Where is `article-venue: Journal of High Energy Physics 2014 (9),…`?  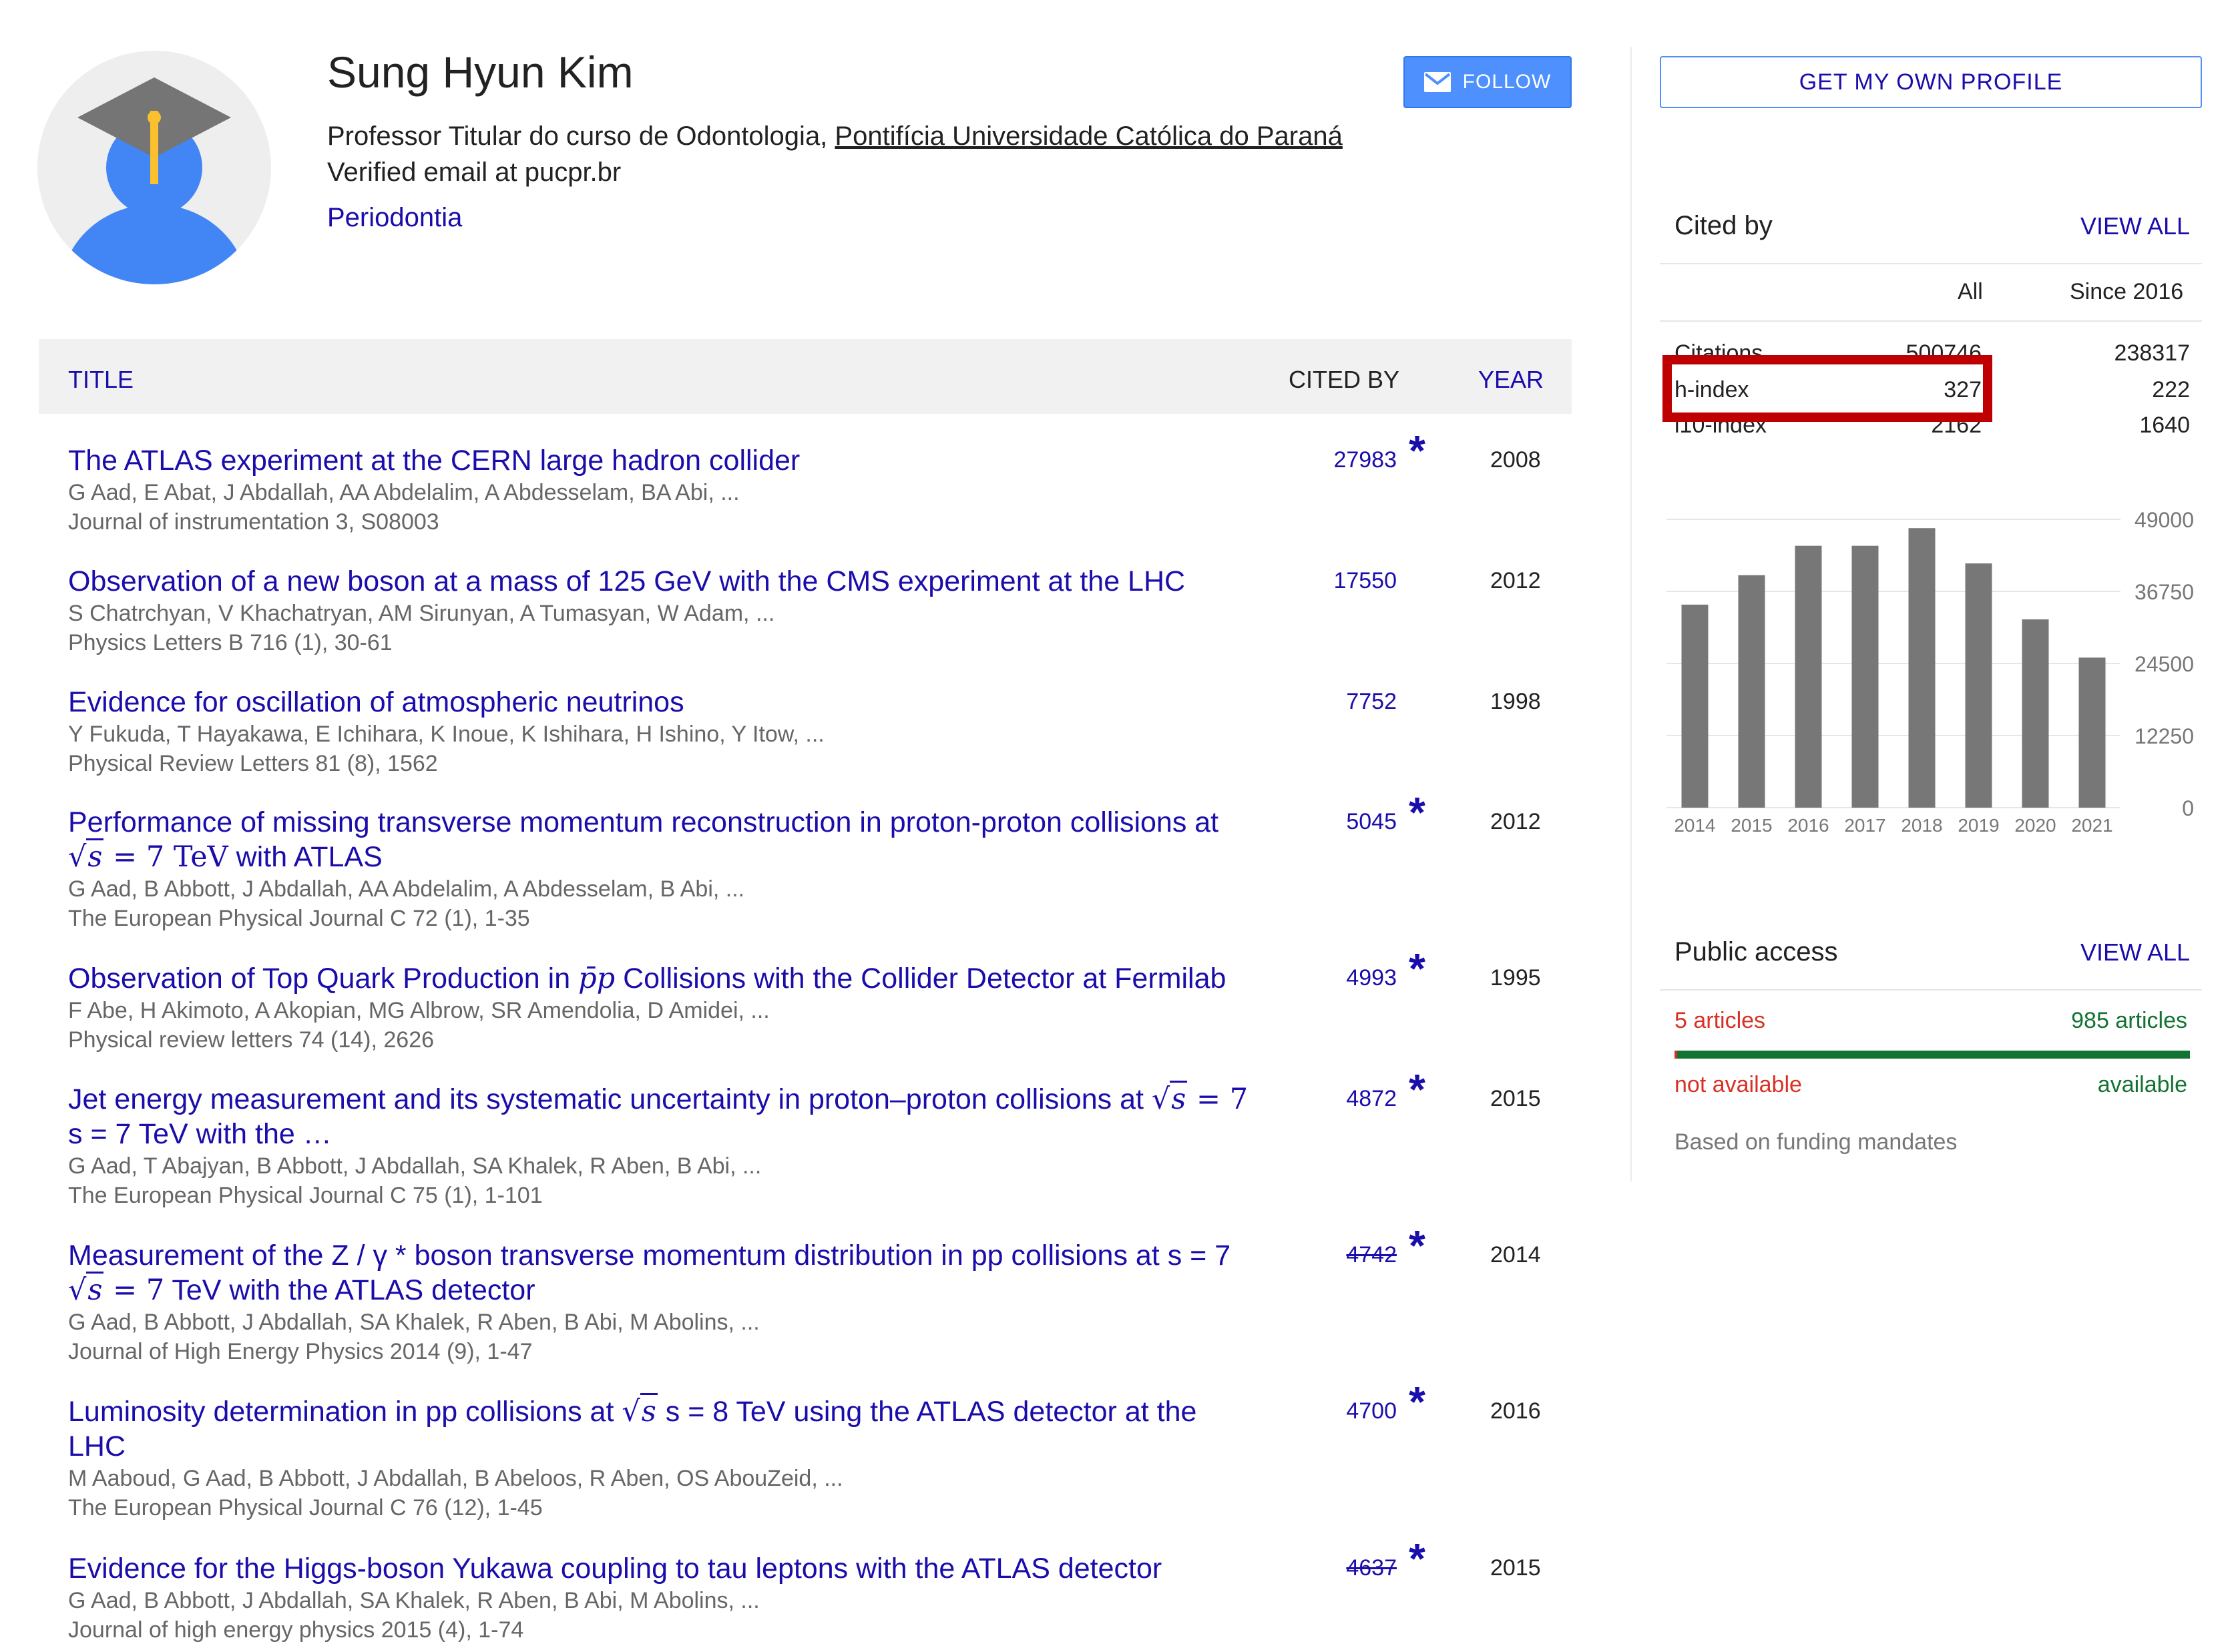 article-venue: Journal of High Energy Physics 2014 (9),… is located at coordinates (301, 1351).